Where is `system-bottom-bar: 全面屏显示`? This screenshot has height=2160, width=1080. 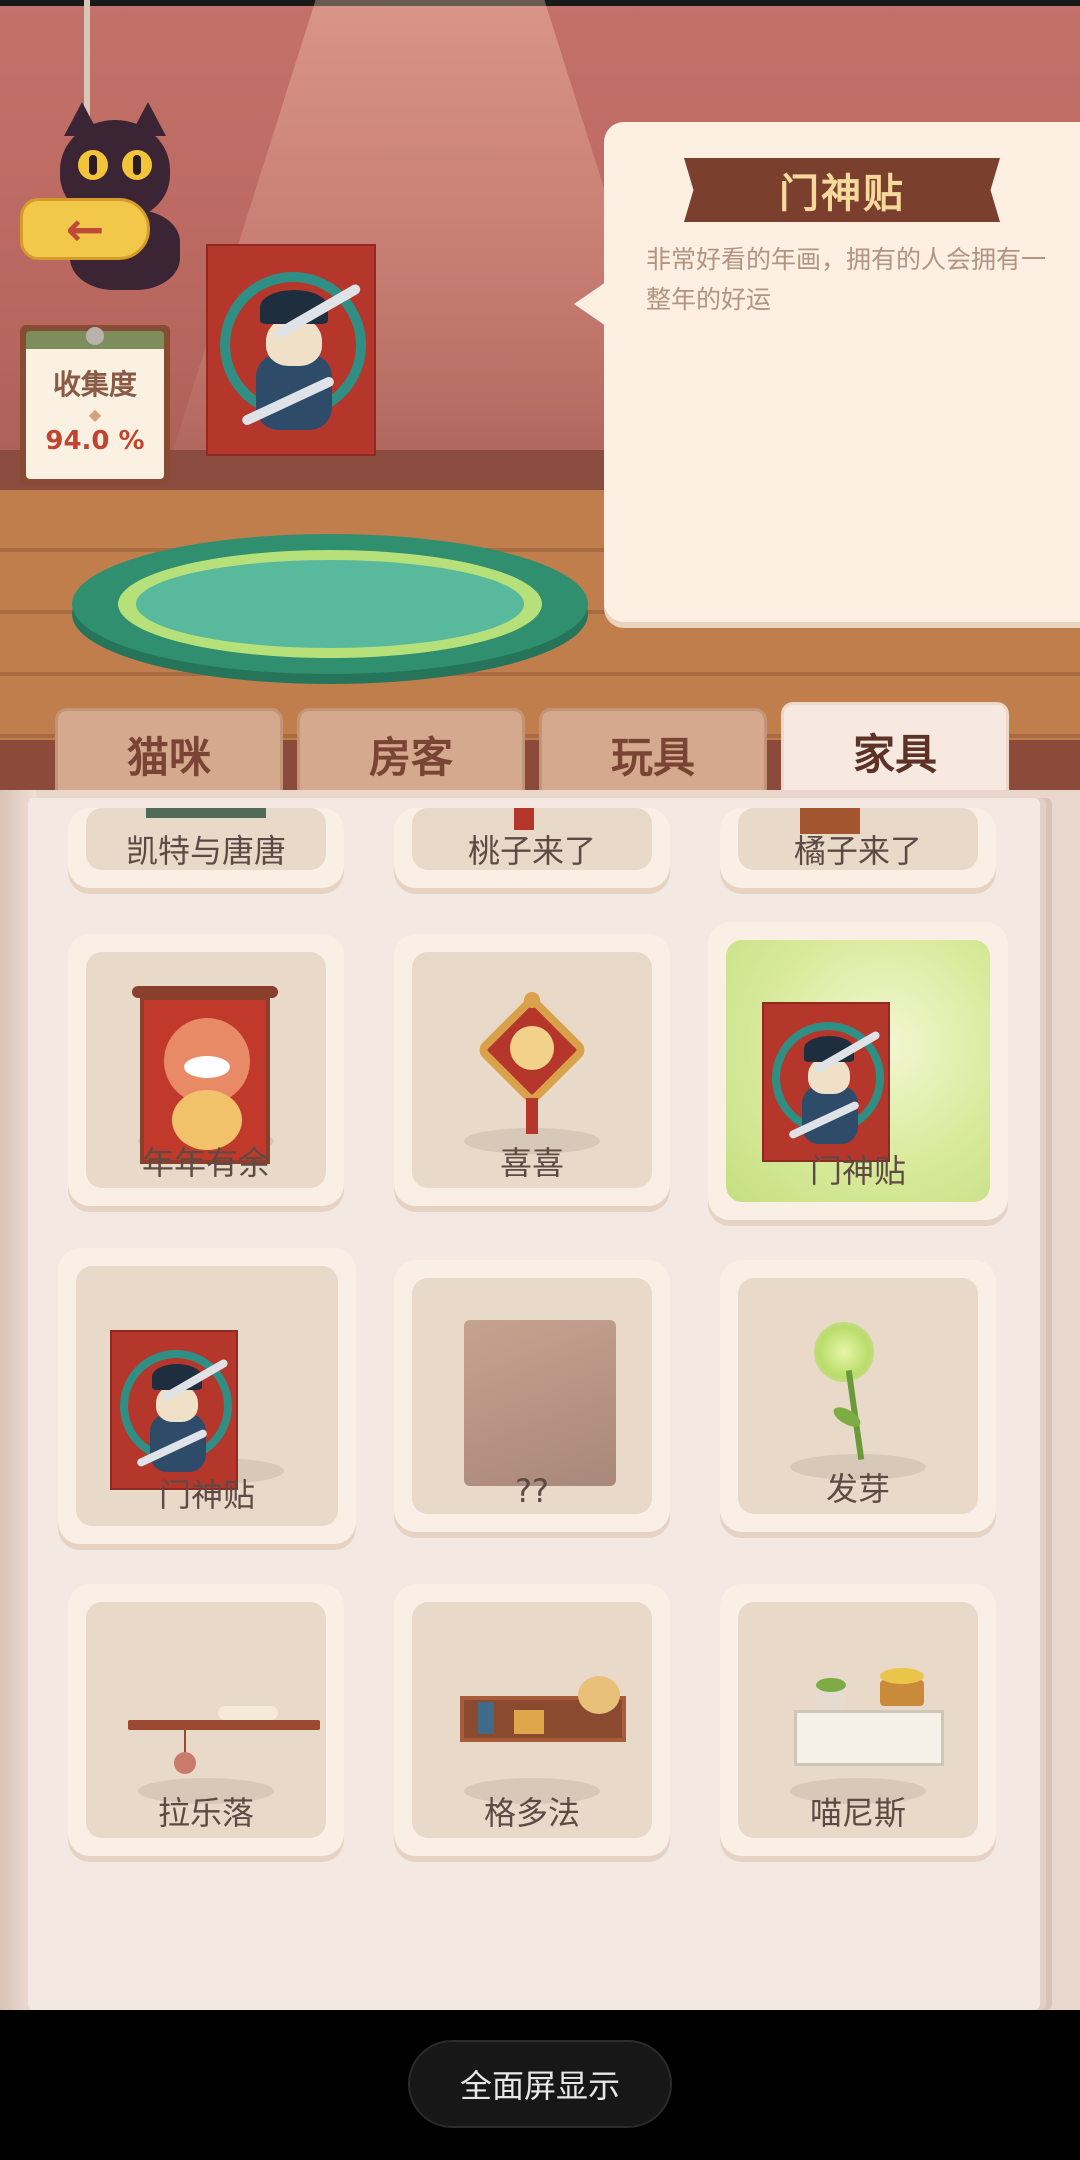 system-bottom-bar: 全面屏显示 is located at coordinates (540, 2085).